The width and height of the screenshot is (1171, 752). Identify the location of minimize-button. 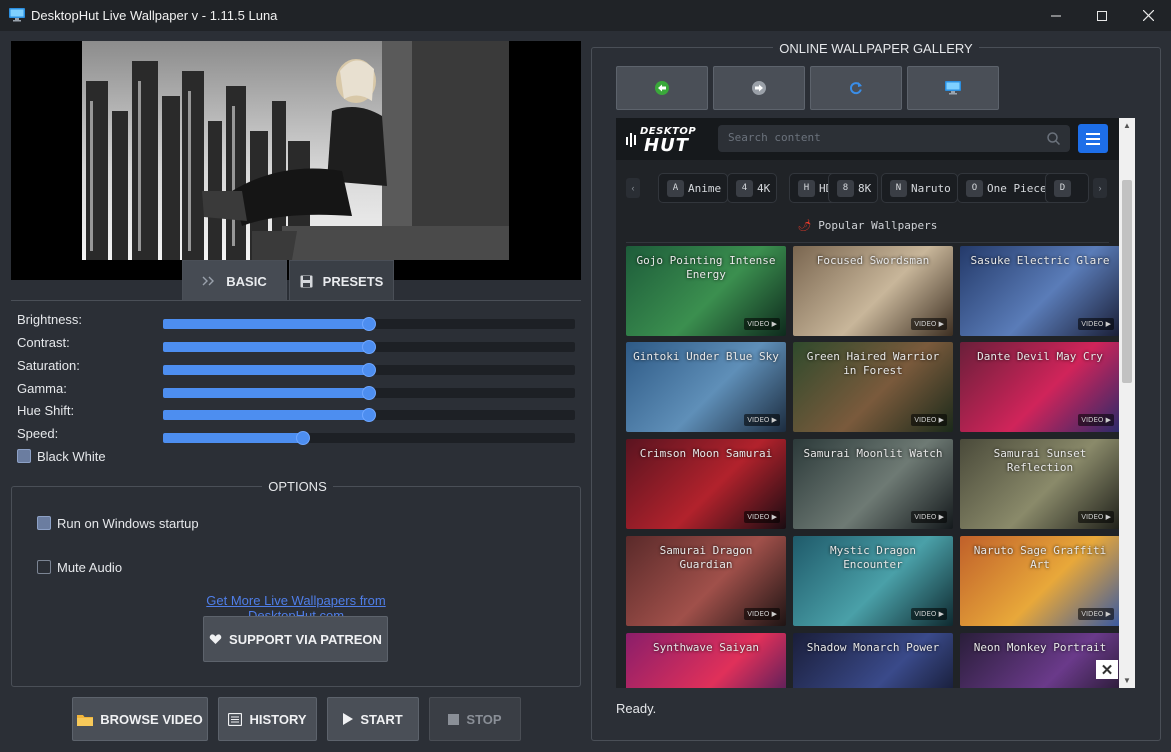
(1056, 15).